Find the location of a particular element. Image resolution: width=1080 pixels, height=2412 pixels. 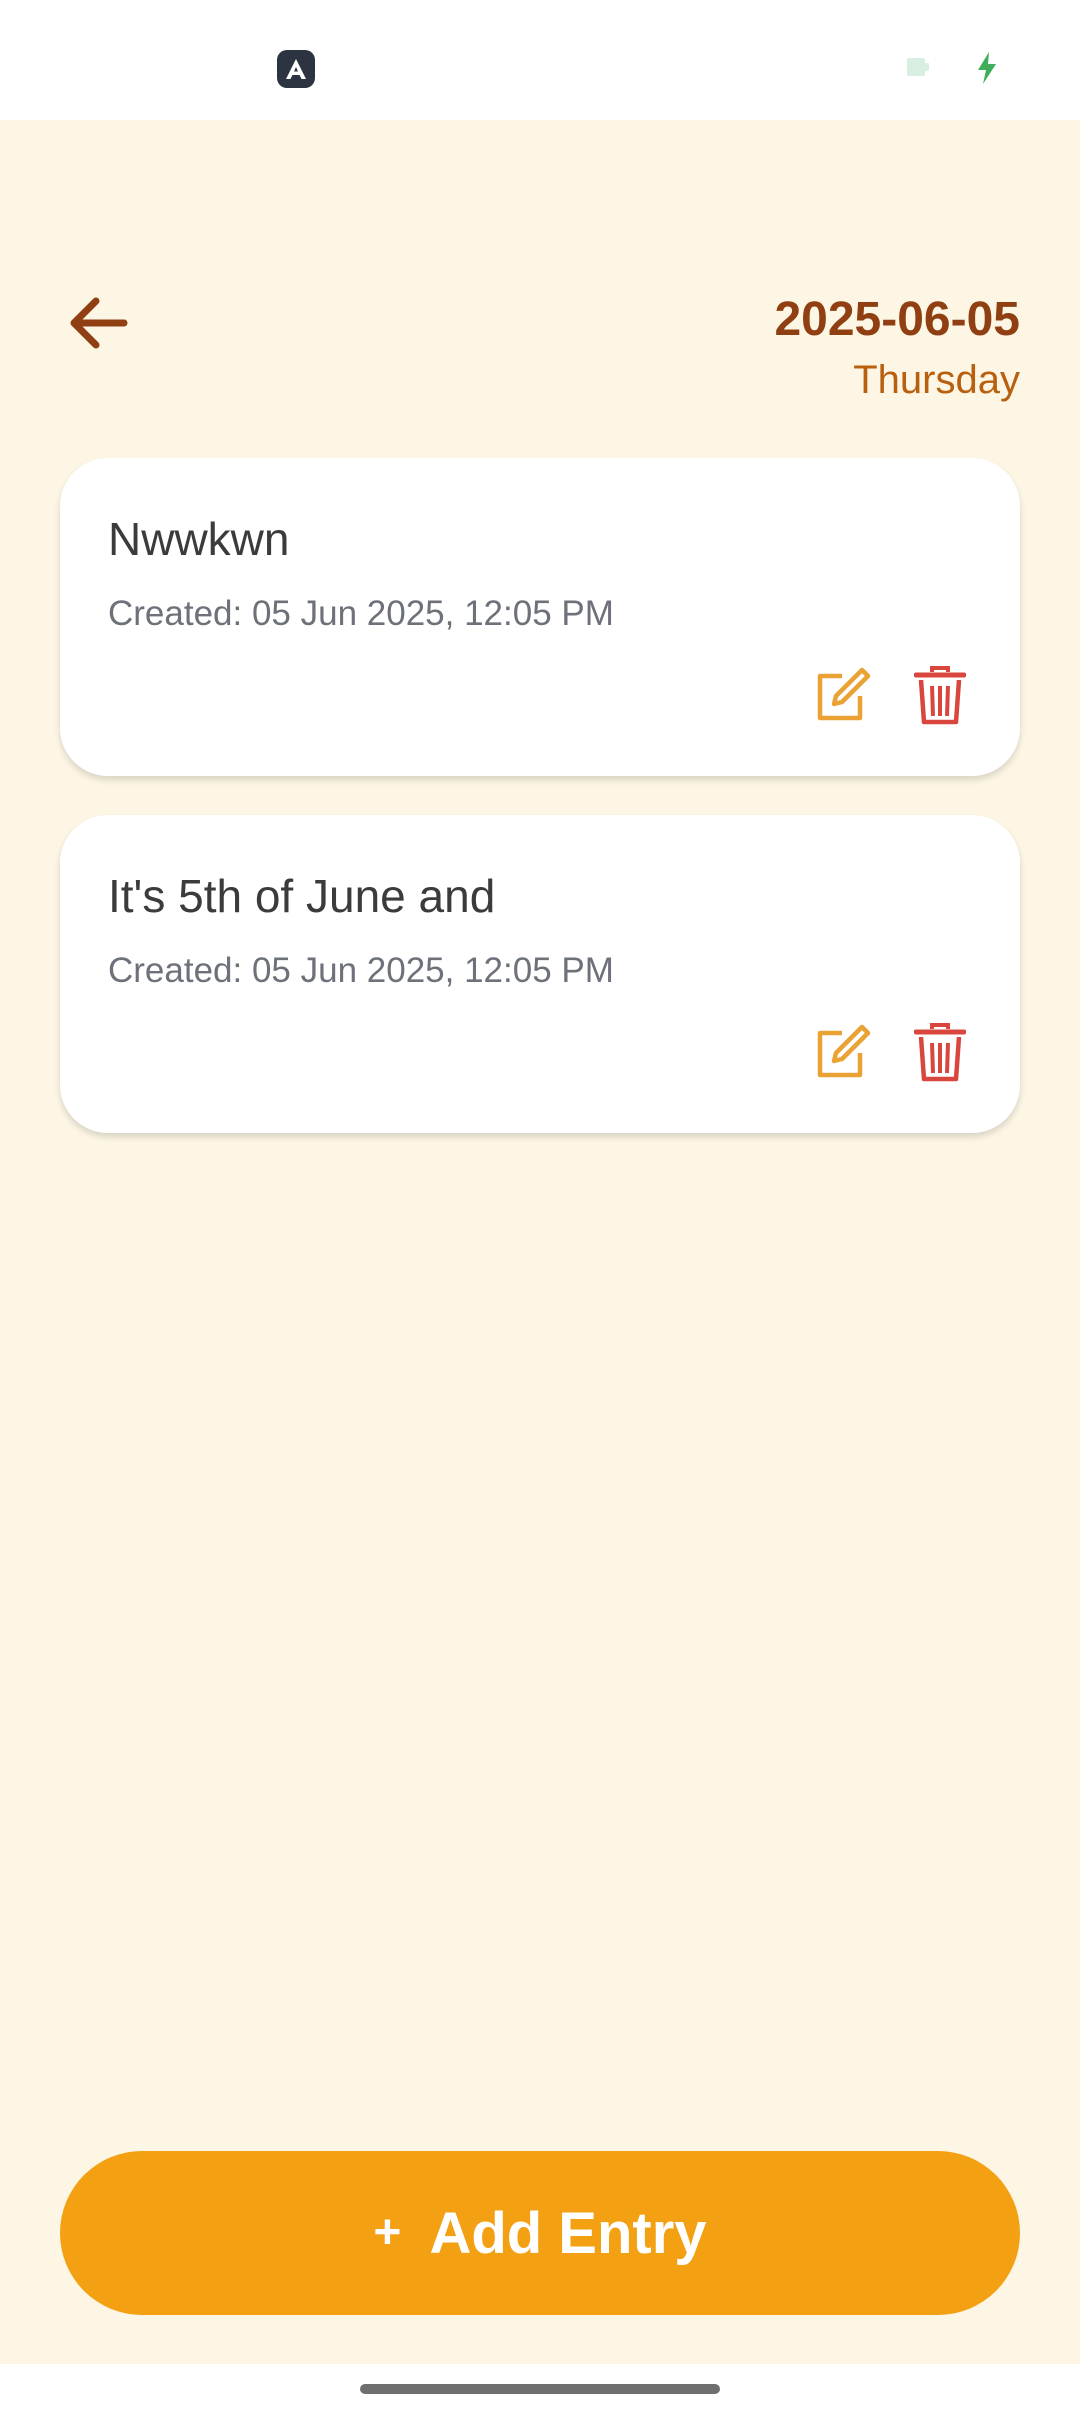

app-logo-icon is located at coordinates (296, 69).